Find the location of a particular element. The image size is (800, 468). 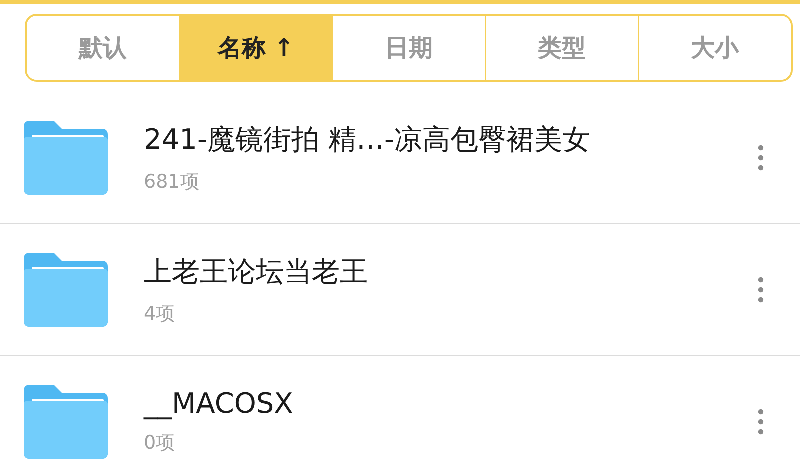

folder-name: 241-魔镜街拍 精…-凉高包臀裙美女 is located at coordinates (368, 140).